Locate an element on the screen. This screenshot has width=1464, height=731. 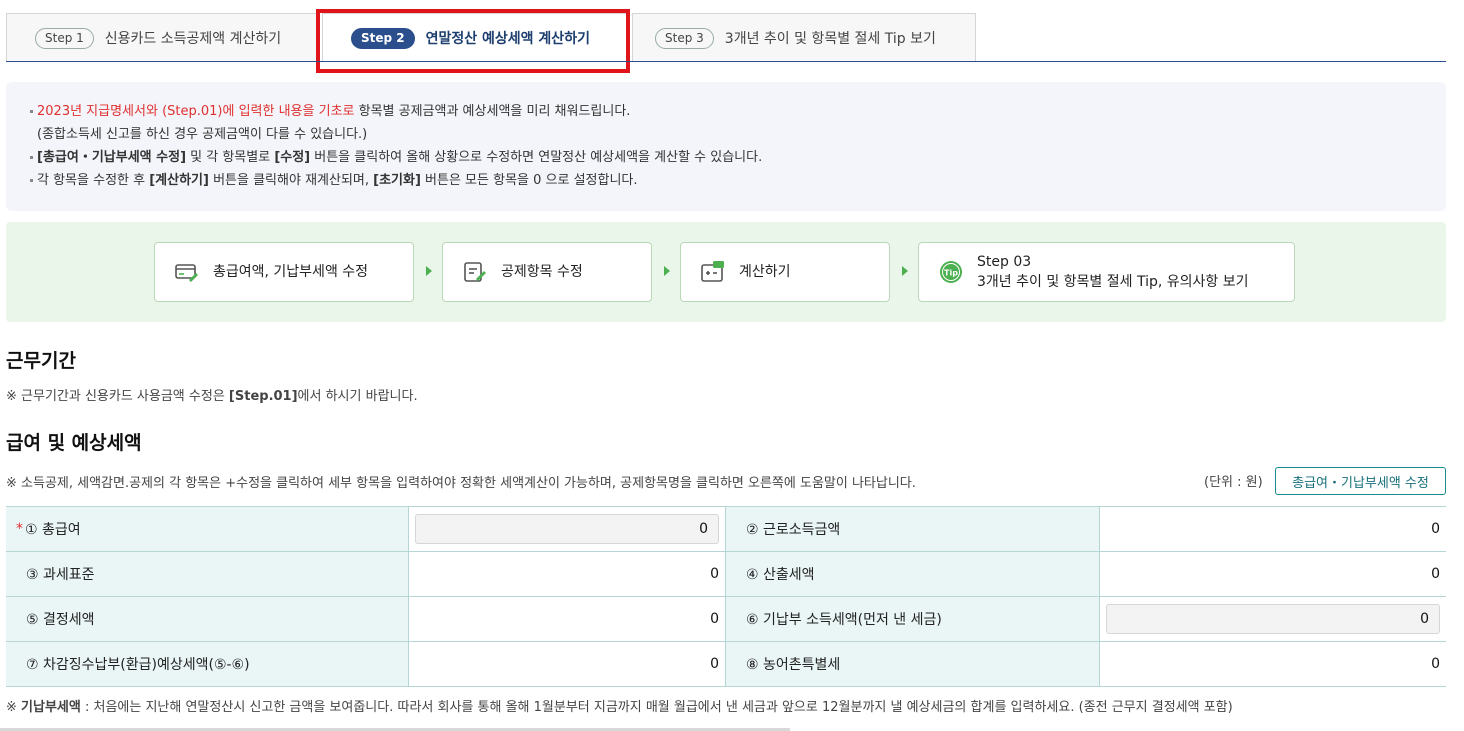
prepaid-tax-label: ⑥ 기납부 소득세액(먼저 낸 세금) is located at coordinates (913, 619).